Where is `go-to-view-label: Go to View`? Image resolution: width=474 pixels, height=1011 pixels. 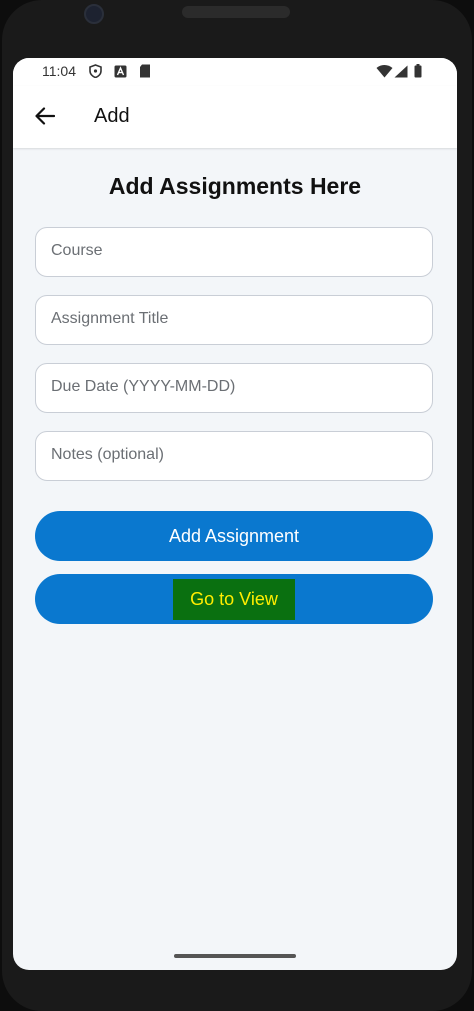
go-to-view-label: Go to View is located at coordinates (234, 599).